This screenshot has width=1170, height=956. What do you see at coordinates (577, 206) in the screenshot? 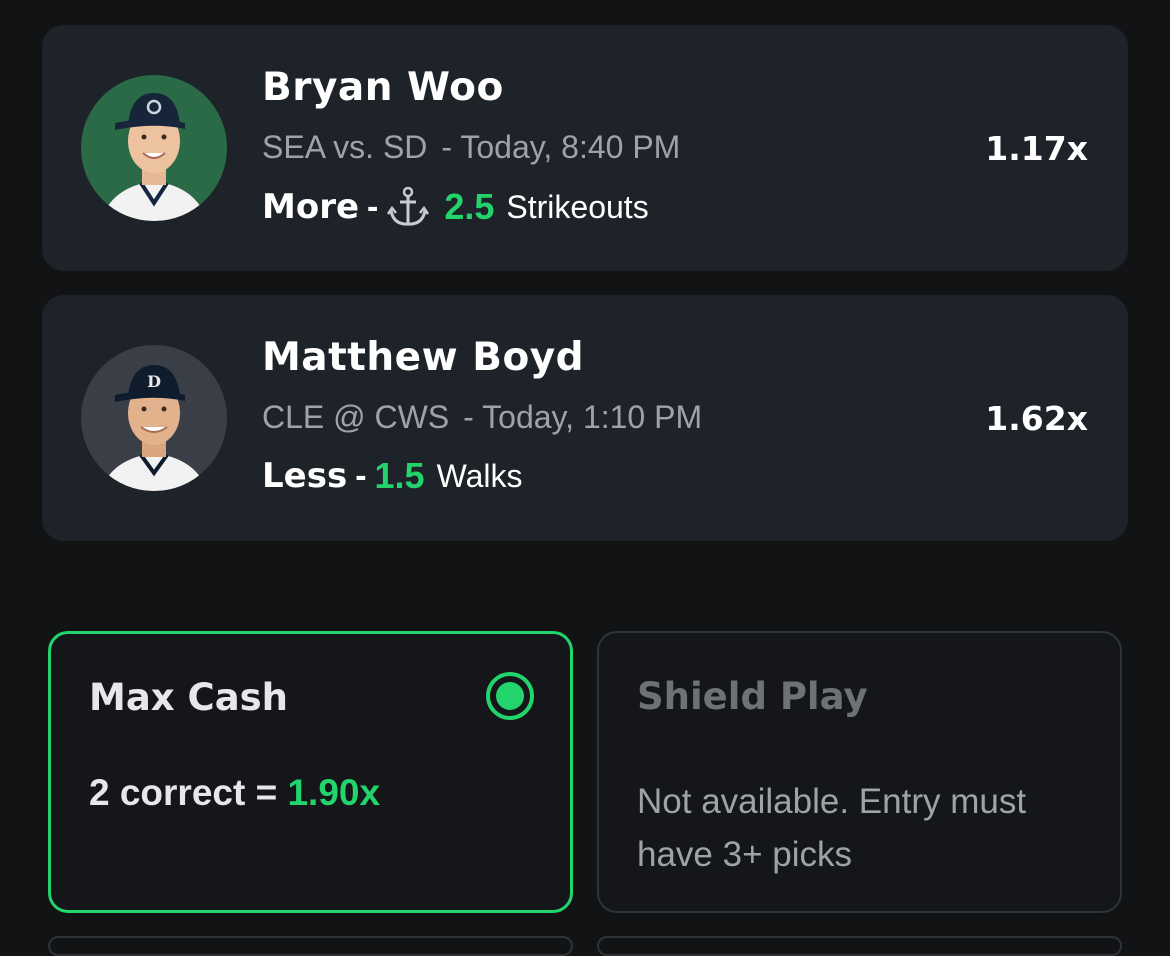
I see `stat-type: Strikeouts` at bounding box center [577, 206].